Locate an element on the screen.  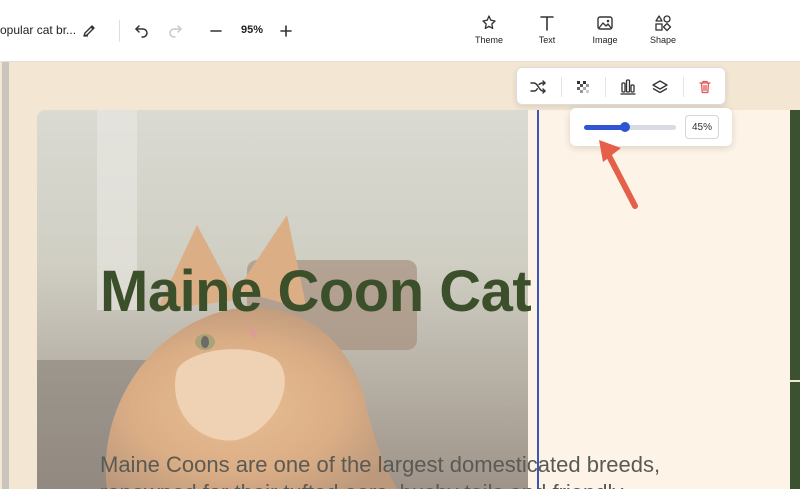
image-tool-button: Image is located at coordinates (605, 32).